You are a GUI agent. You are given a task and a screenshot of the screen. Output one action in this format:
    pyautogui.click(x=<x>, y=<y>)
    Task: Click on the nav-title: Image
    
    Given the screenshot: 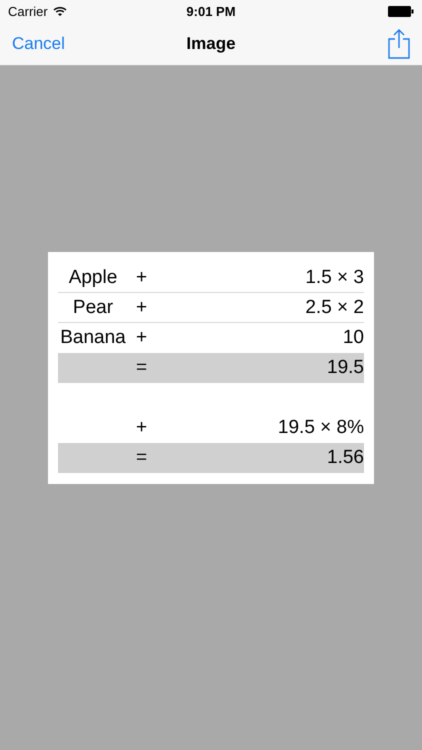 What is the action you would take?
    pyautogui.click(x=211, y=44)
    